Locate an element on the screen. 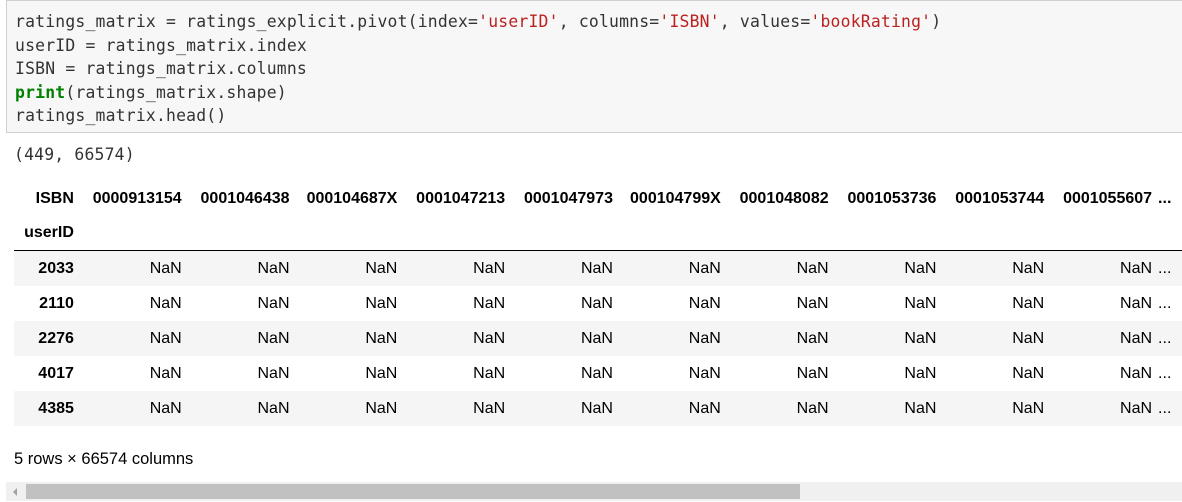 This screenshot has width=1182, height=502. row-index: 4385 is located at coordinates (56, 408).